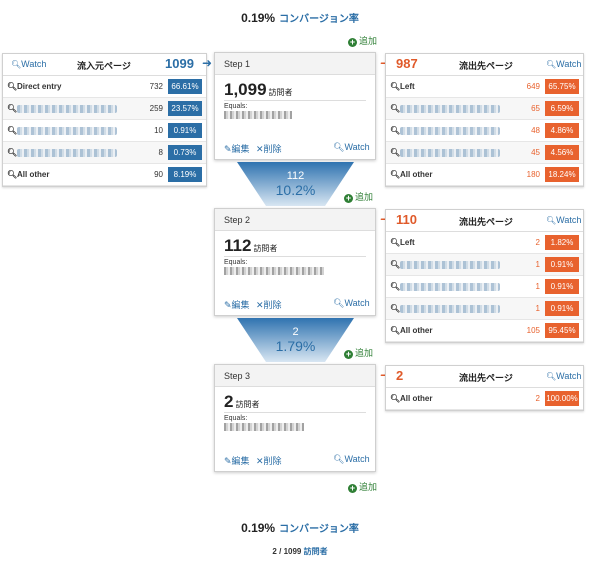 This screenshot has height=566, width=600. I want to click on step-3-watch-button: 🔍︎Watch, so click(351, 459).